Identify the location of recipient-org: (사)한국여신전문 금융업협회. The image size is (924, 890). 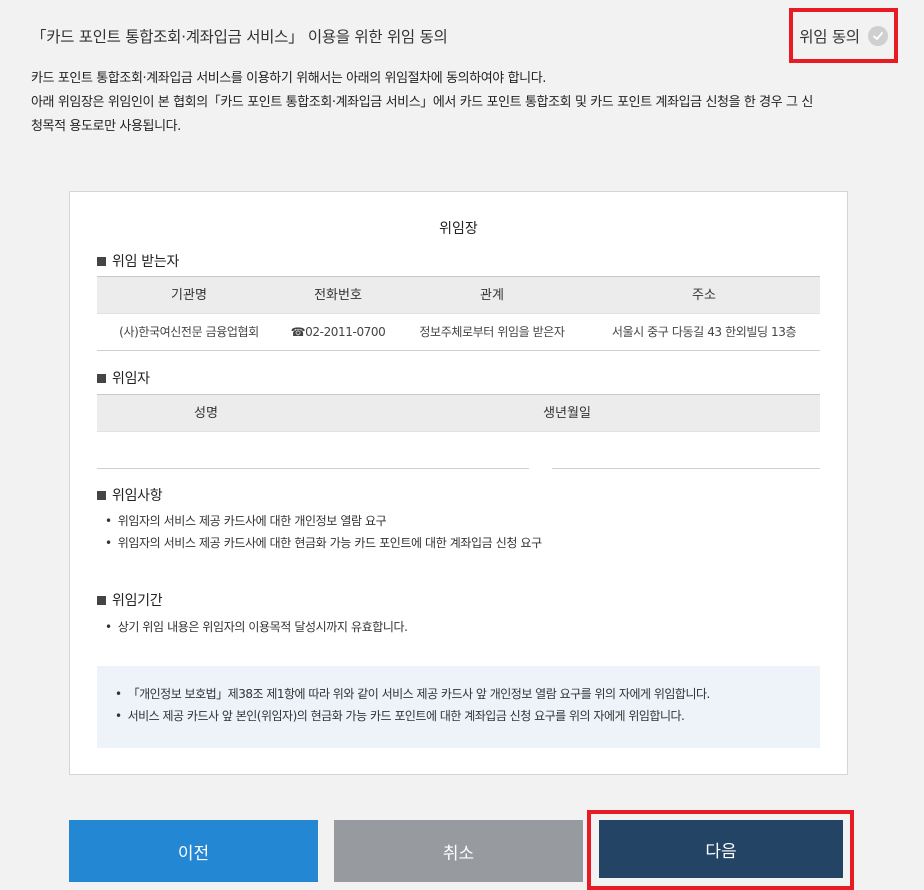
(189, 332).